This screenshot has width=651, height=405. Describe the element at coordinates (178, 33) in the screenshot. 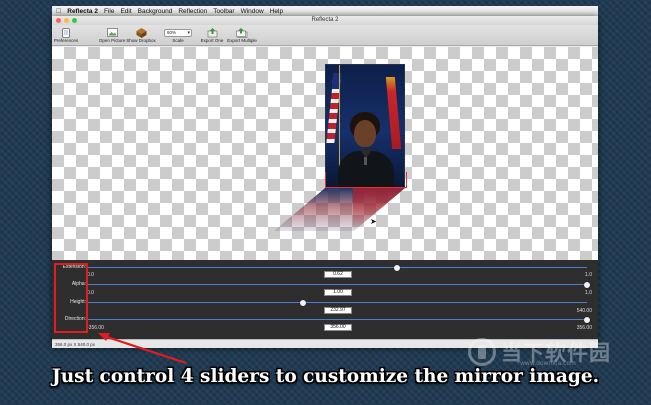

I see `scale-select: 60%` at that location.